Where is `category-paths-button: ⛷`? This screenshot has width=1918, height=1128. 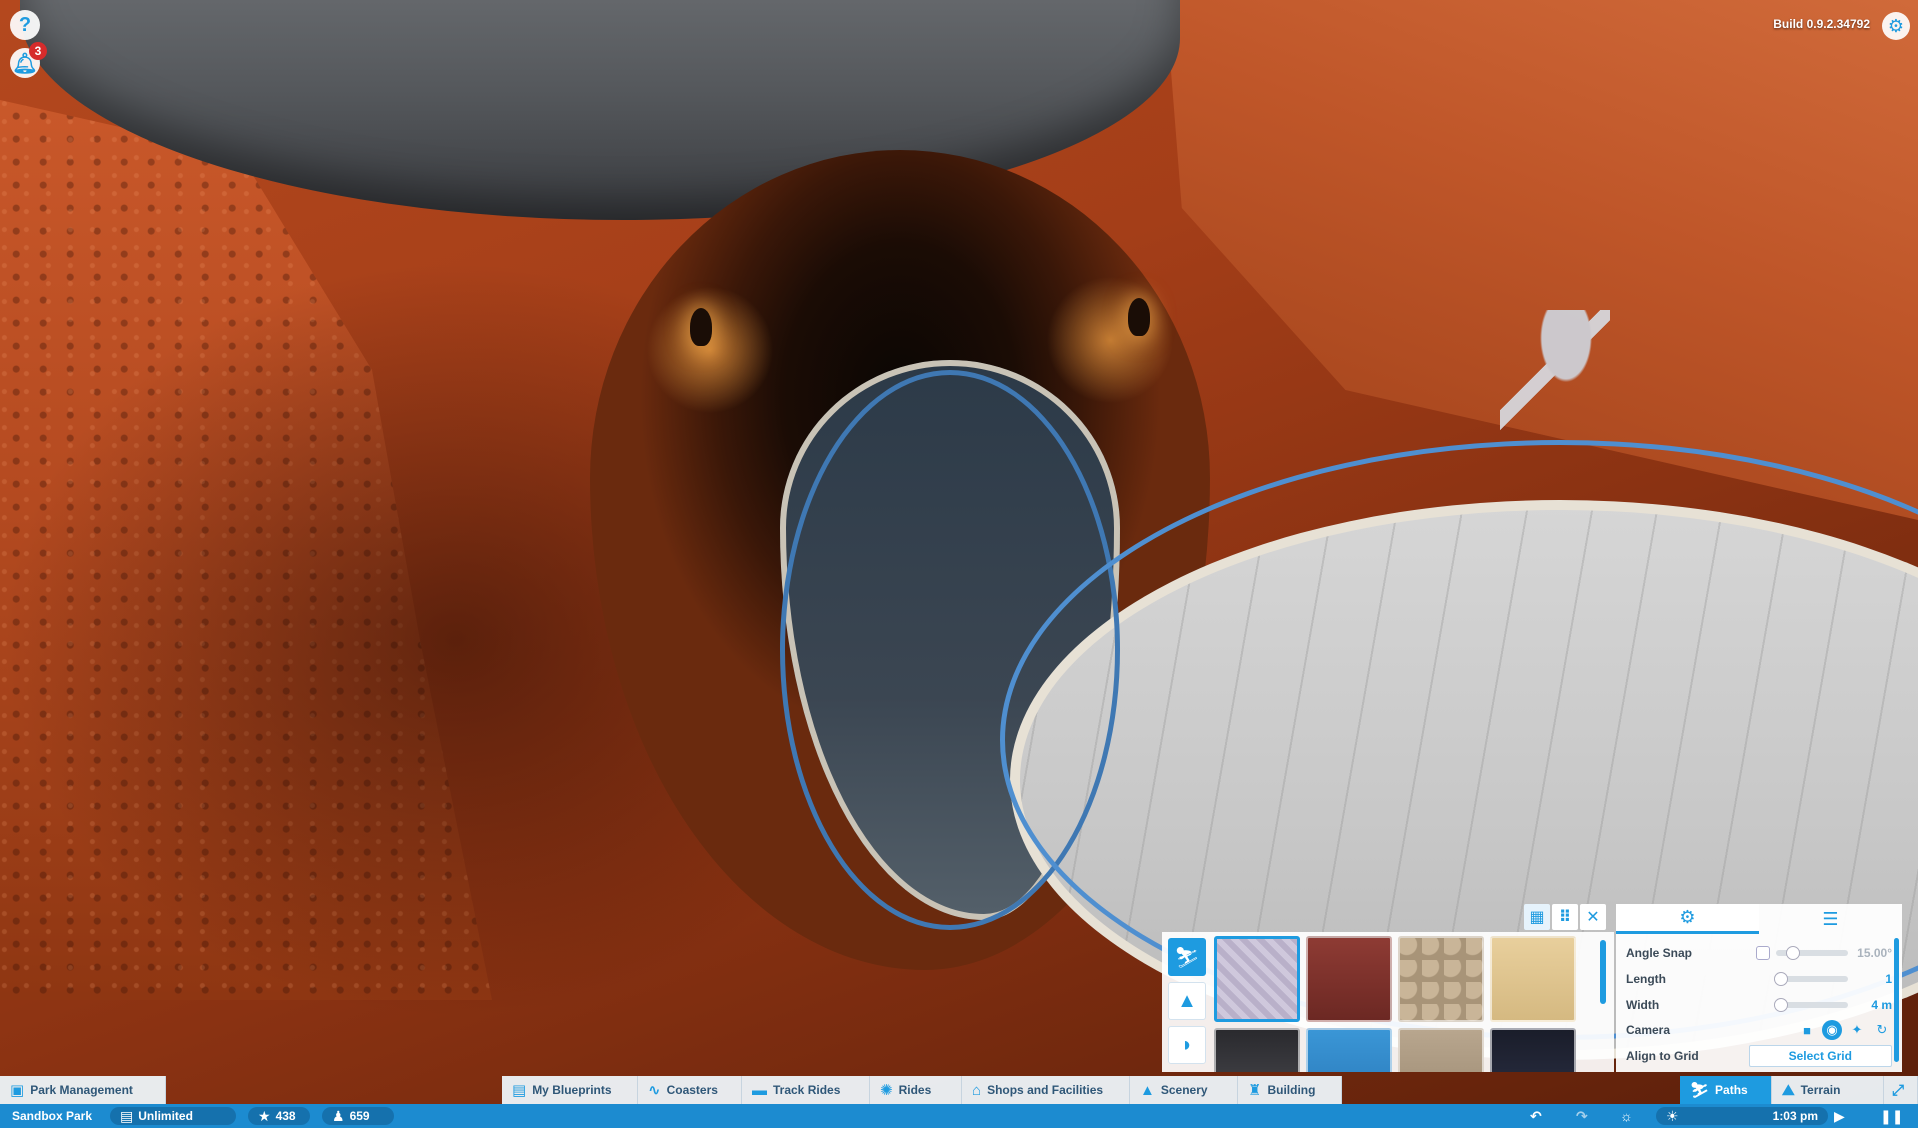 category-paths-button: ⛷ is located at coordinates (1187, 957).